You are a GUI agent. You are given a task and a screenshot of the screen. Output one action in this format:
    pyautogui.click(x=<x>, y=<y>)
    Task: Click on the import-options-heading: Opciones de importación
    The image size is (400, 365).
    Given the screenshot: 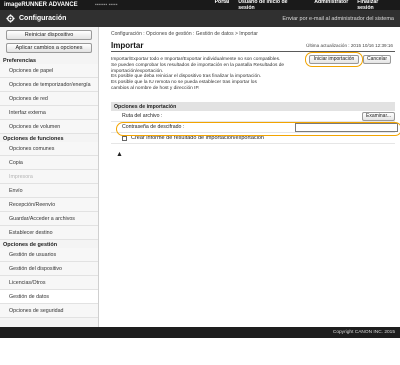 What is the action you would take?
    pyautogui.click(x=253, y=106)
    